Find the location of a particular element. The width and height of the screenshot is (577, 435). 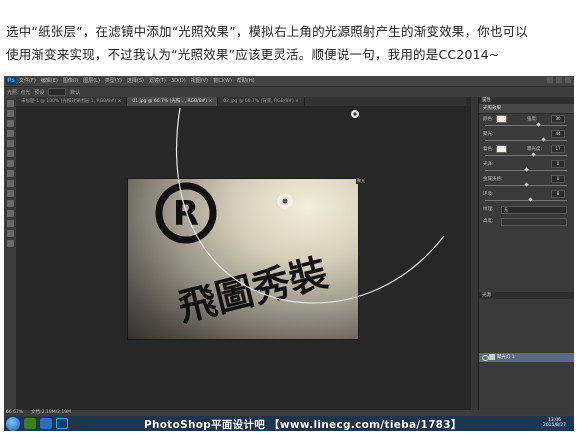

document-canvas: R 飛圖秀裝 is located at coordinates (243, 259).